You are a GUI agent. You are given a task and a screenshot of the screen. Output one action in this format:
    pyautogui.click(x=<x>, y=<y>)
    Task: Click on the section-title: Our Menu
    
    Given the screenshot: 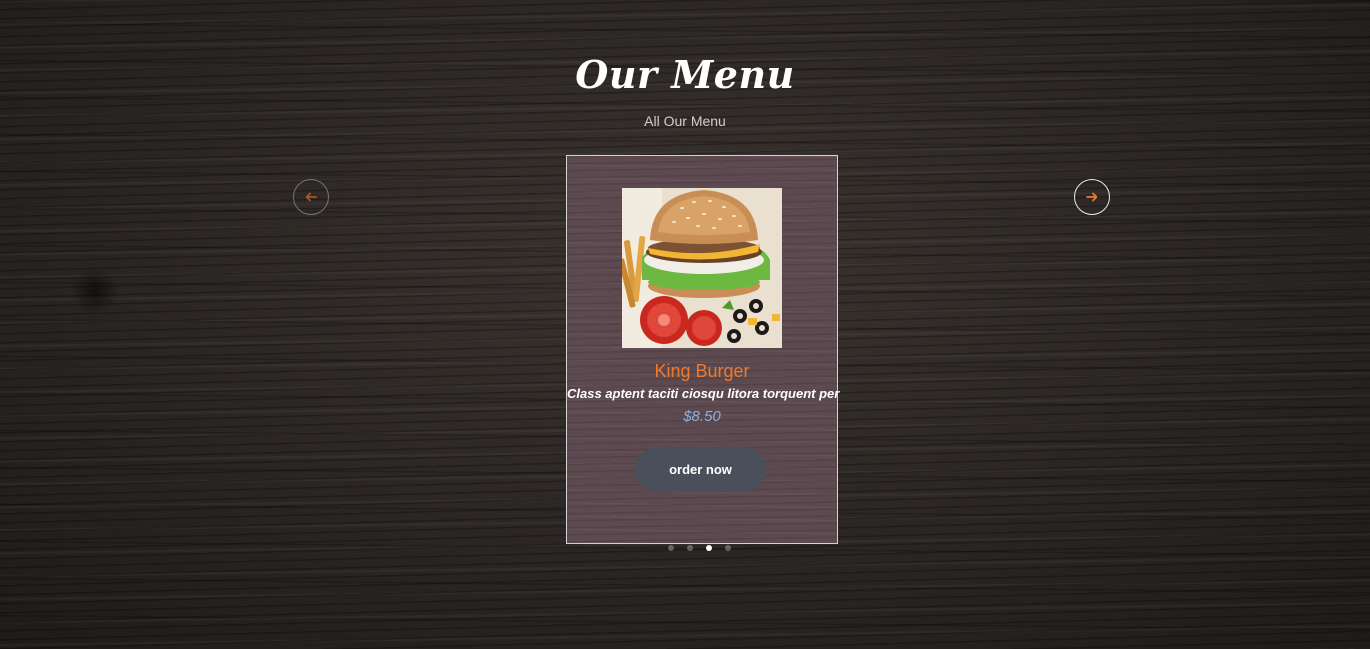 What is the action you would take?
    pyautogui.click(x=685, y=74)
    